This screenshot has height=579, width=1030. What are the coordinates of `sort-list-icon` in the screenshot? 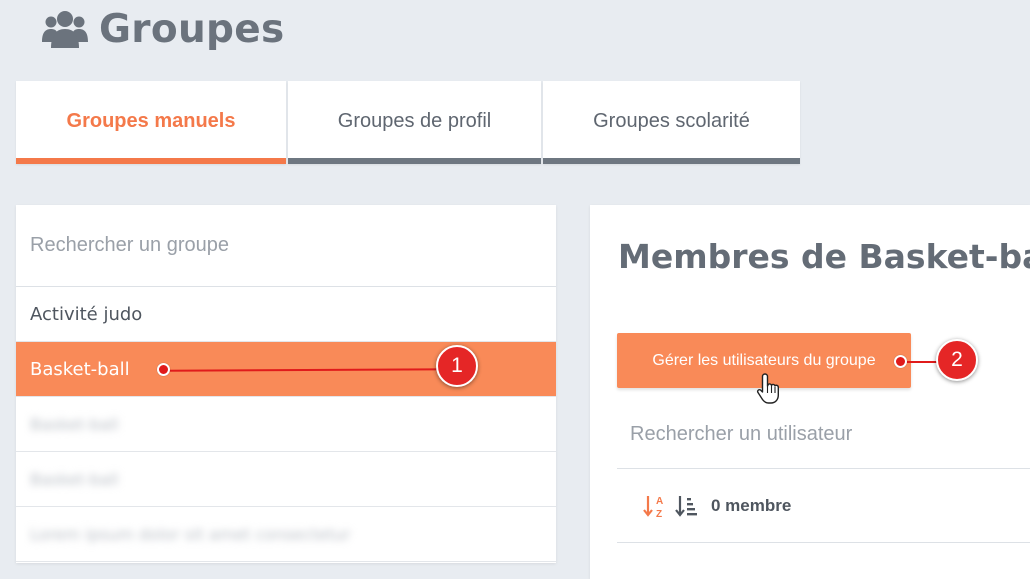 It's located at (687, 506).